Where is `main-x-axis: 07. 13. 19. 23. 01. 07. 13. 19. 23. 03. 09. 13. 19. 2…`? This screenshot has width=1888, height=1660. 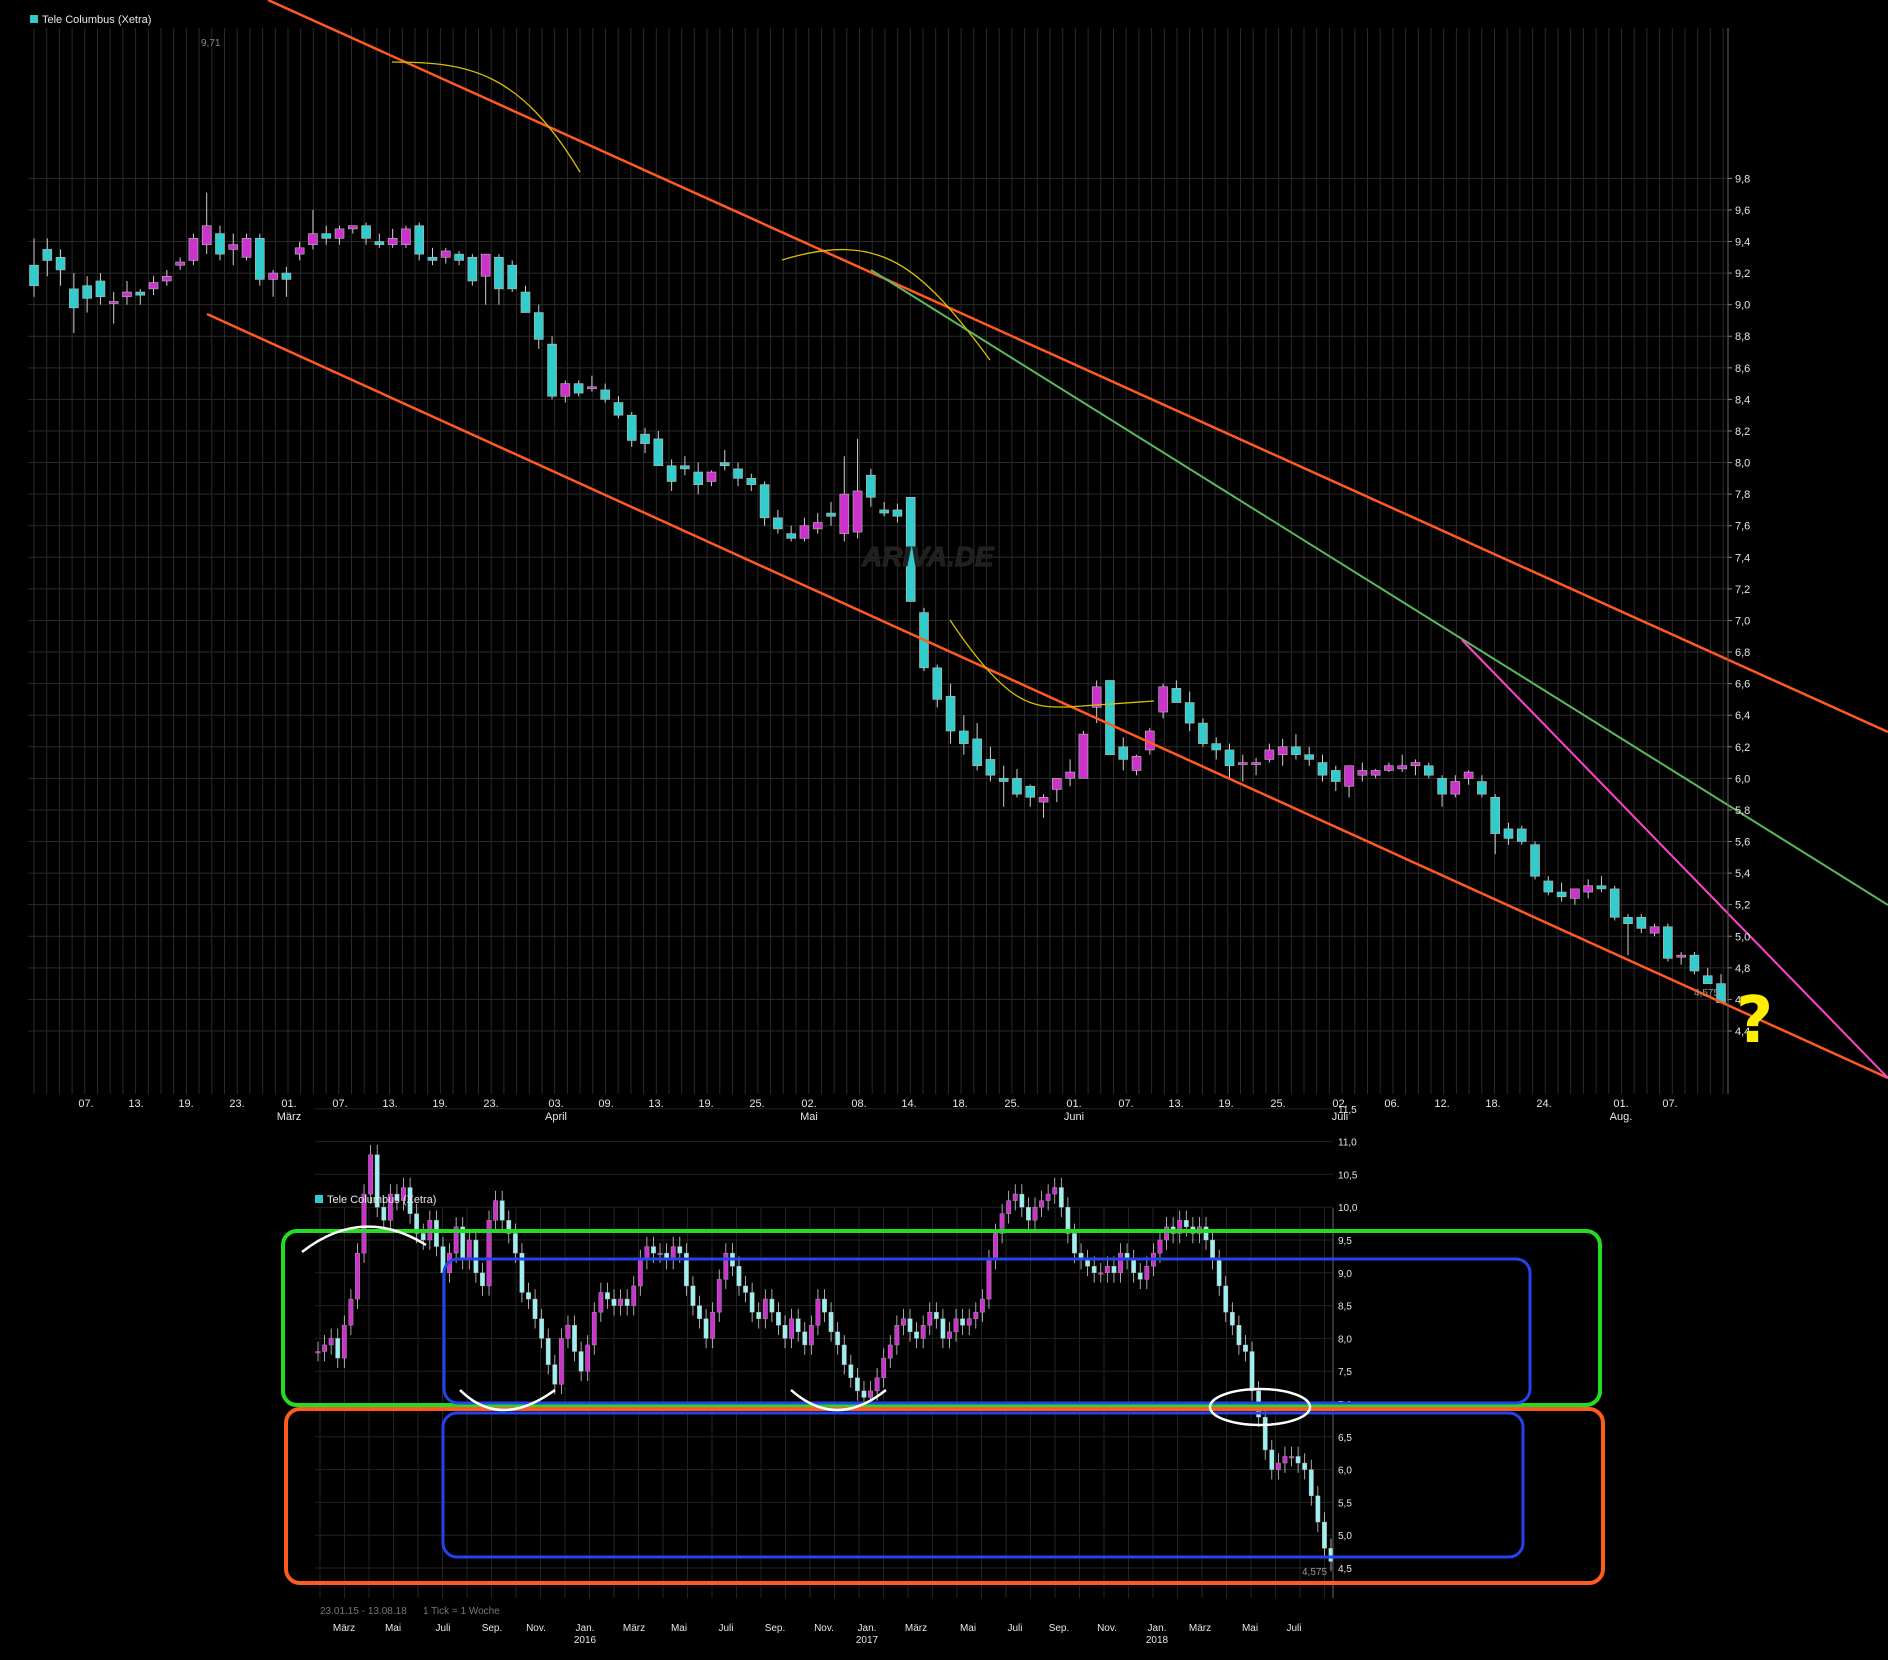
main-x-axis: 07. 13. 19. 23. 01. 07. 13. 19. 23. 03. 09. 13. 19. 2… is located at coordinates (877, 1110).